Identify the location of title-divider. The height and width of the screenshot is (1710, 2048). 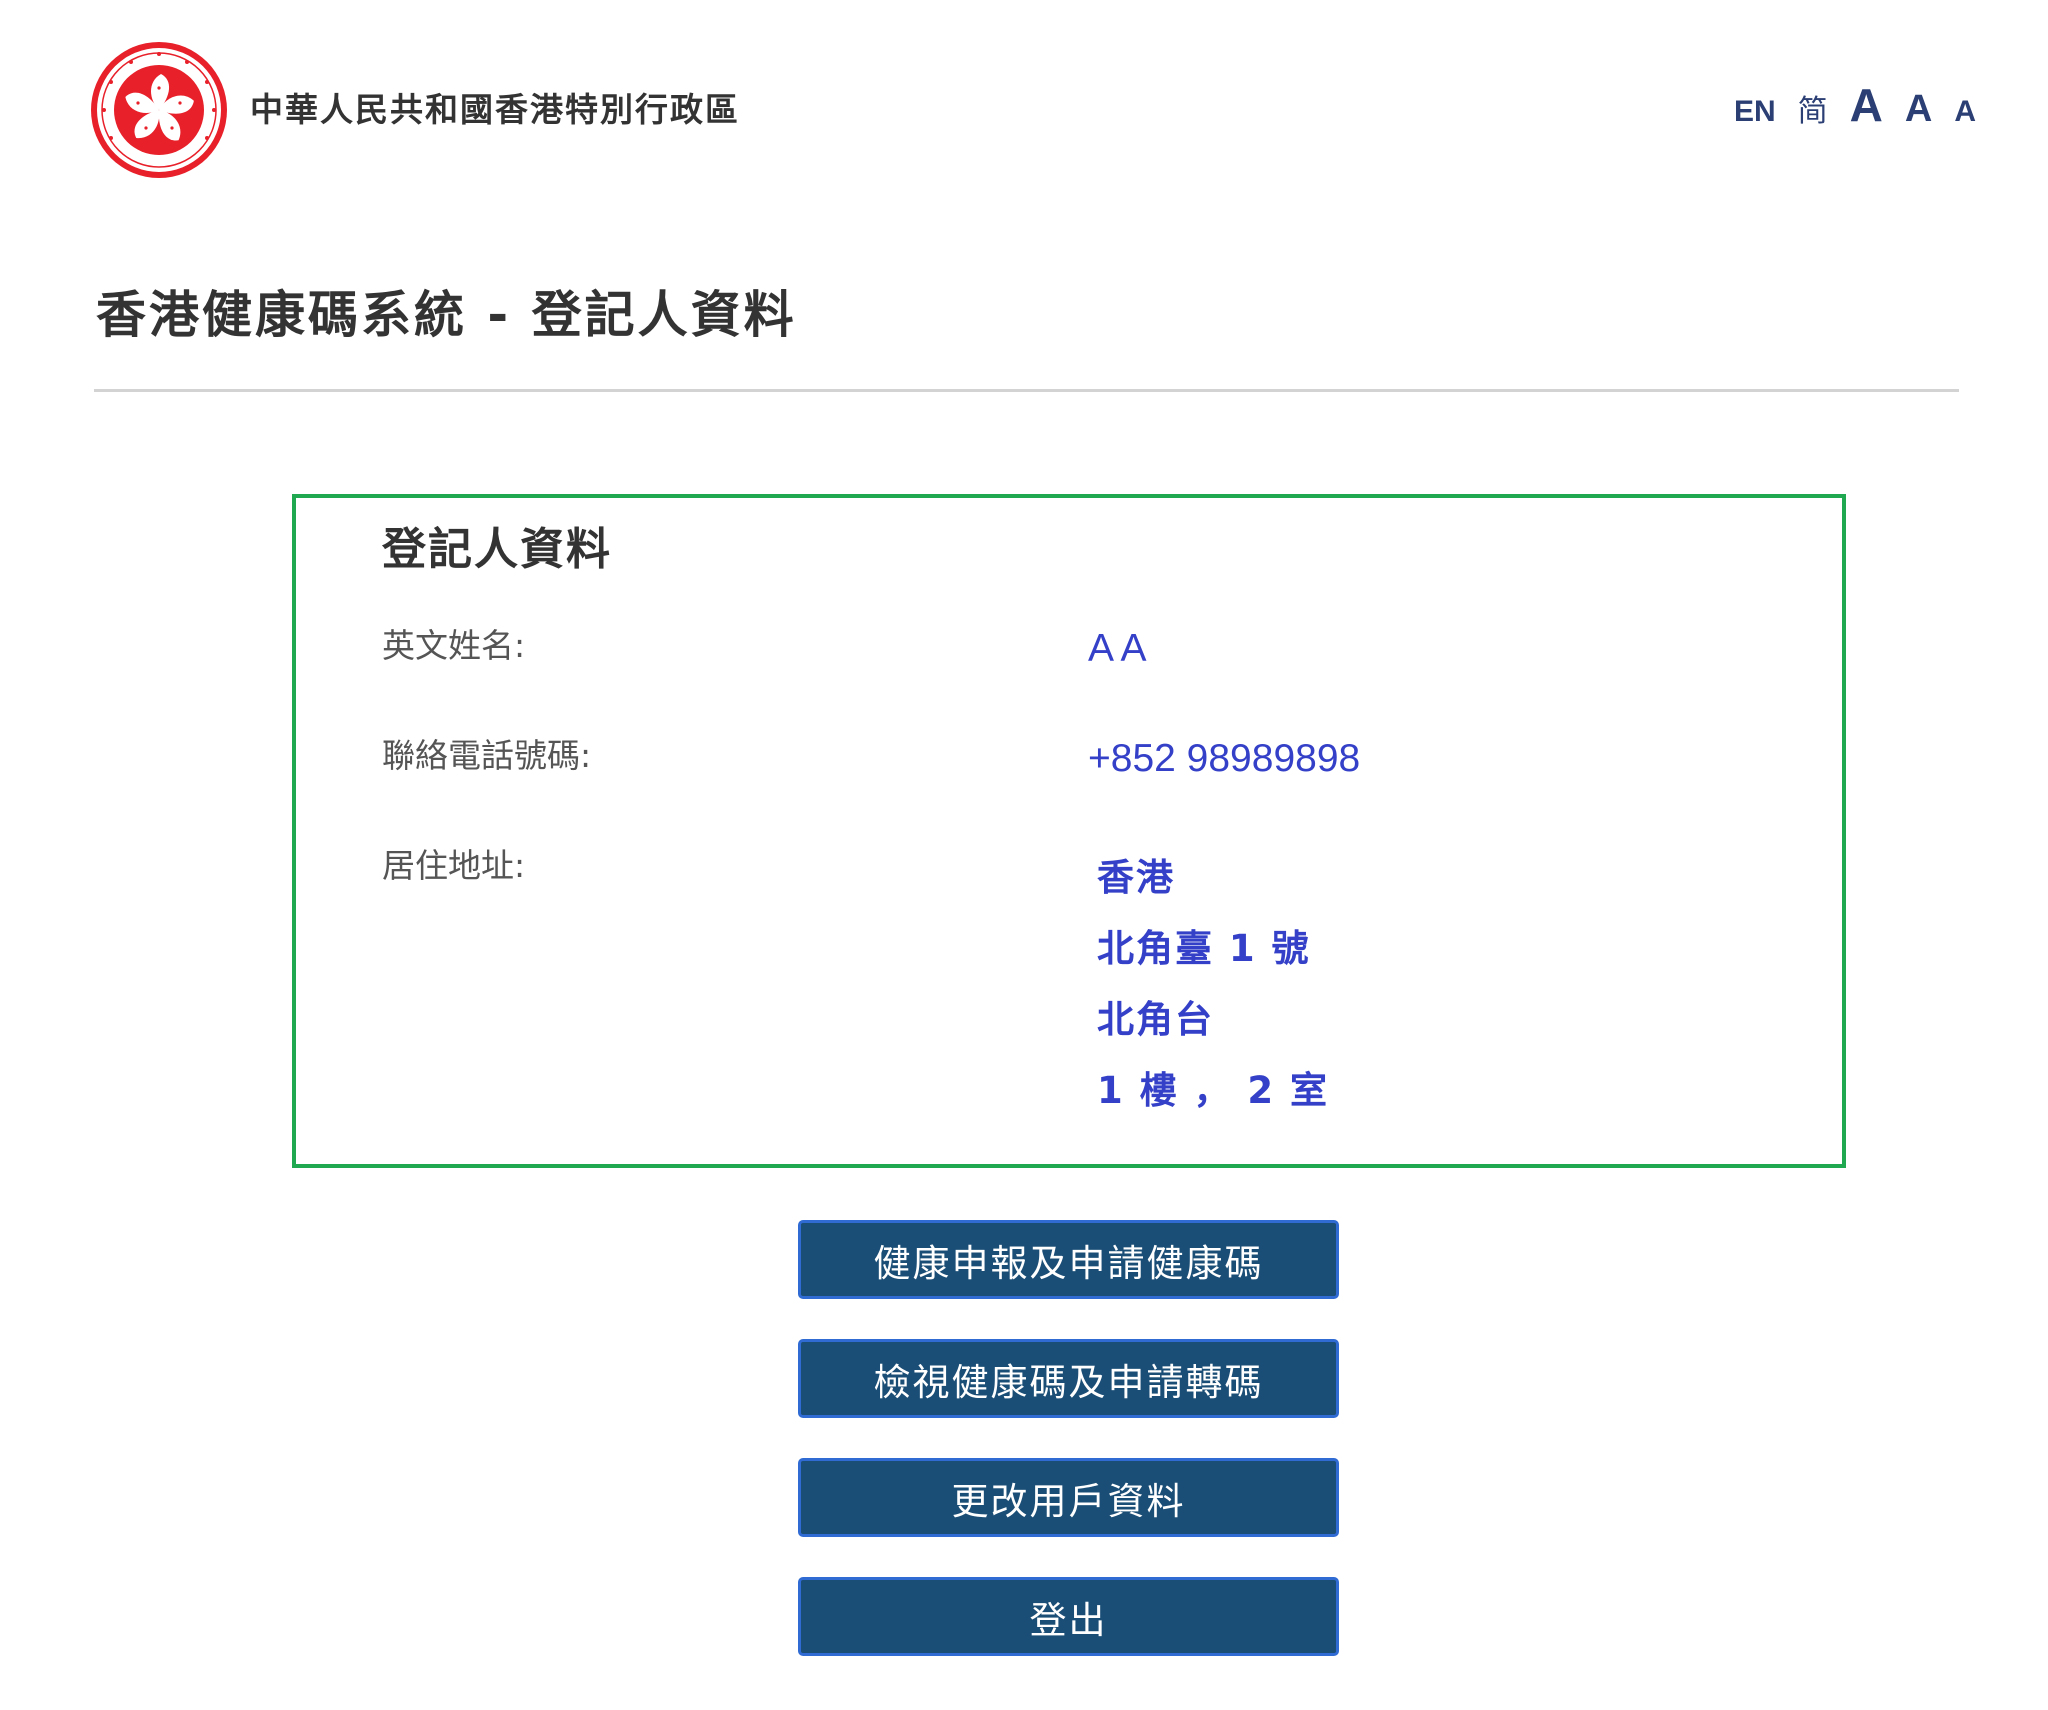
(1026, 390).